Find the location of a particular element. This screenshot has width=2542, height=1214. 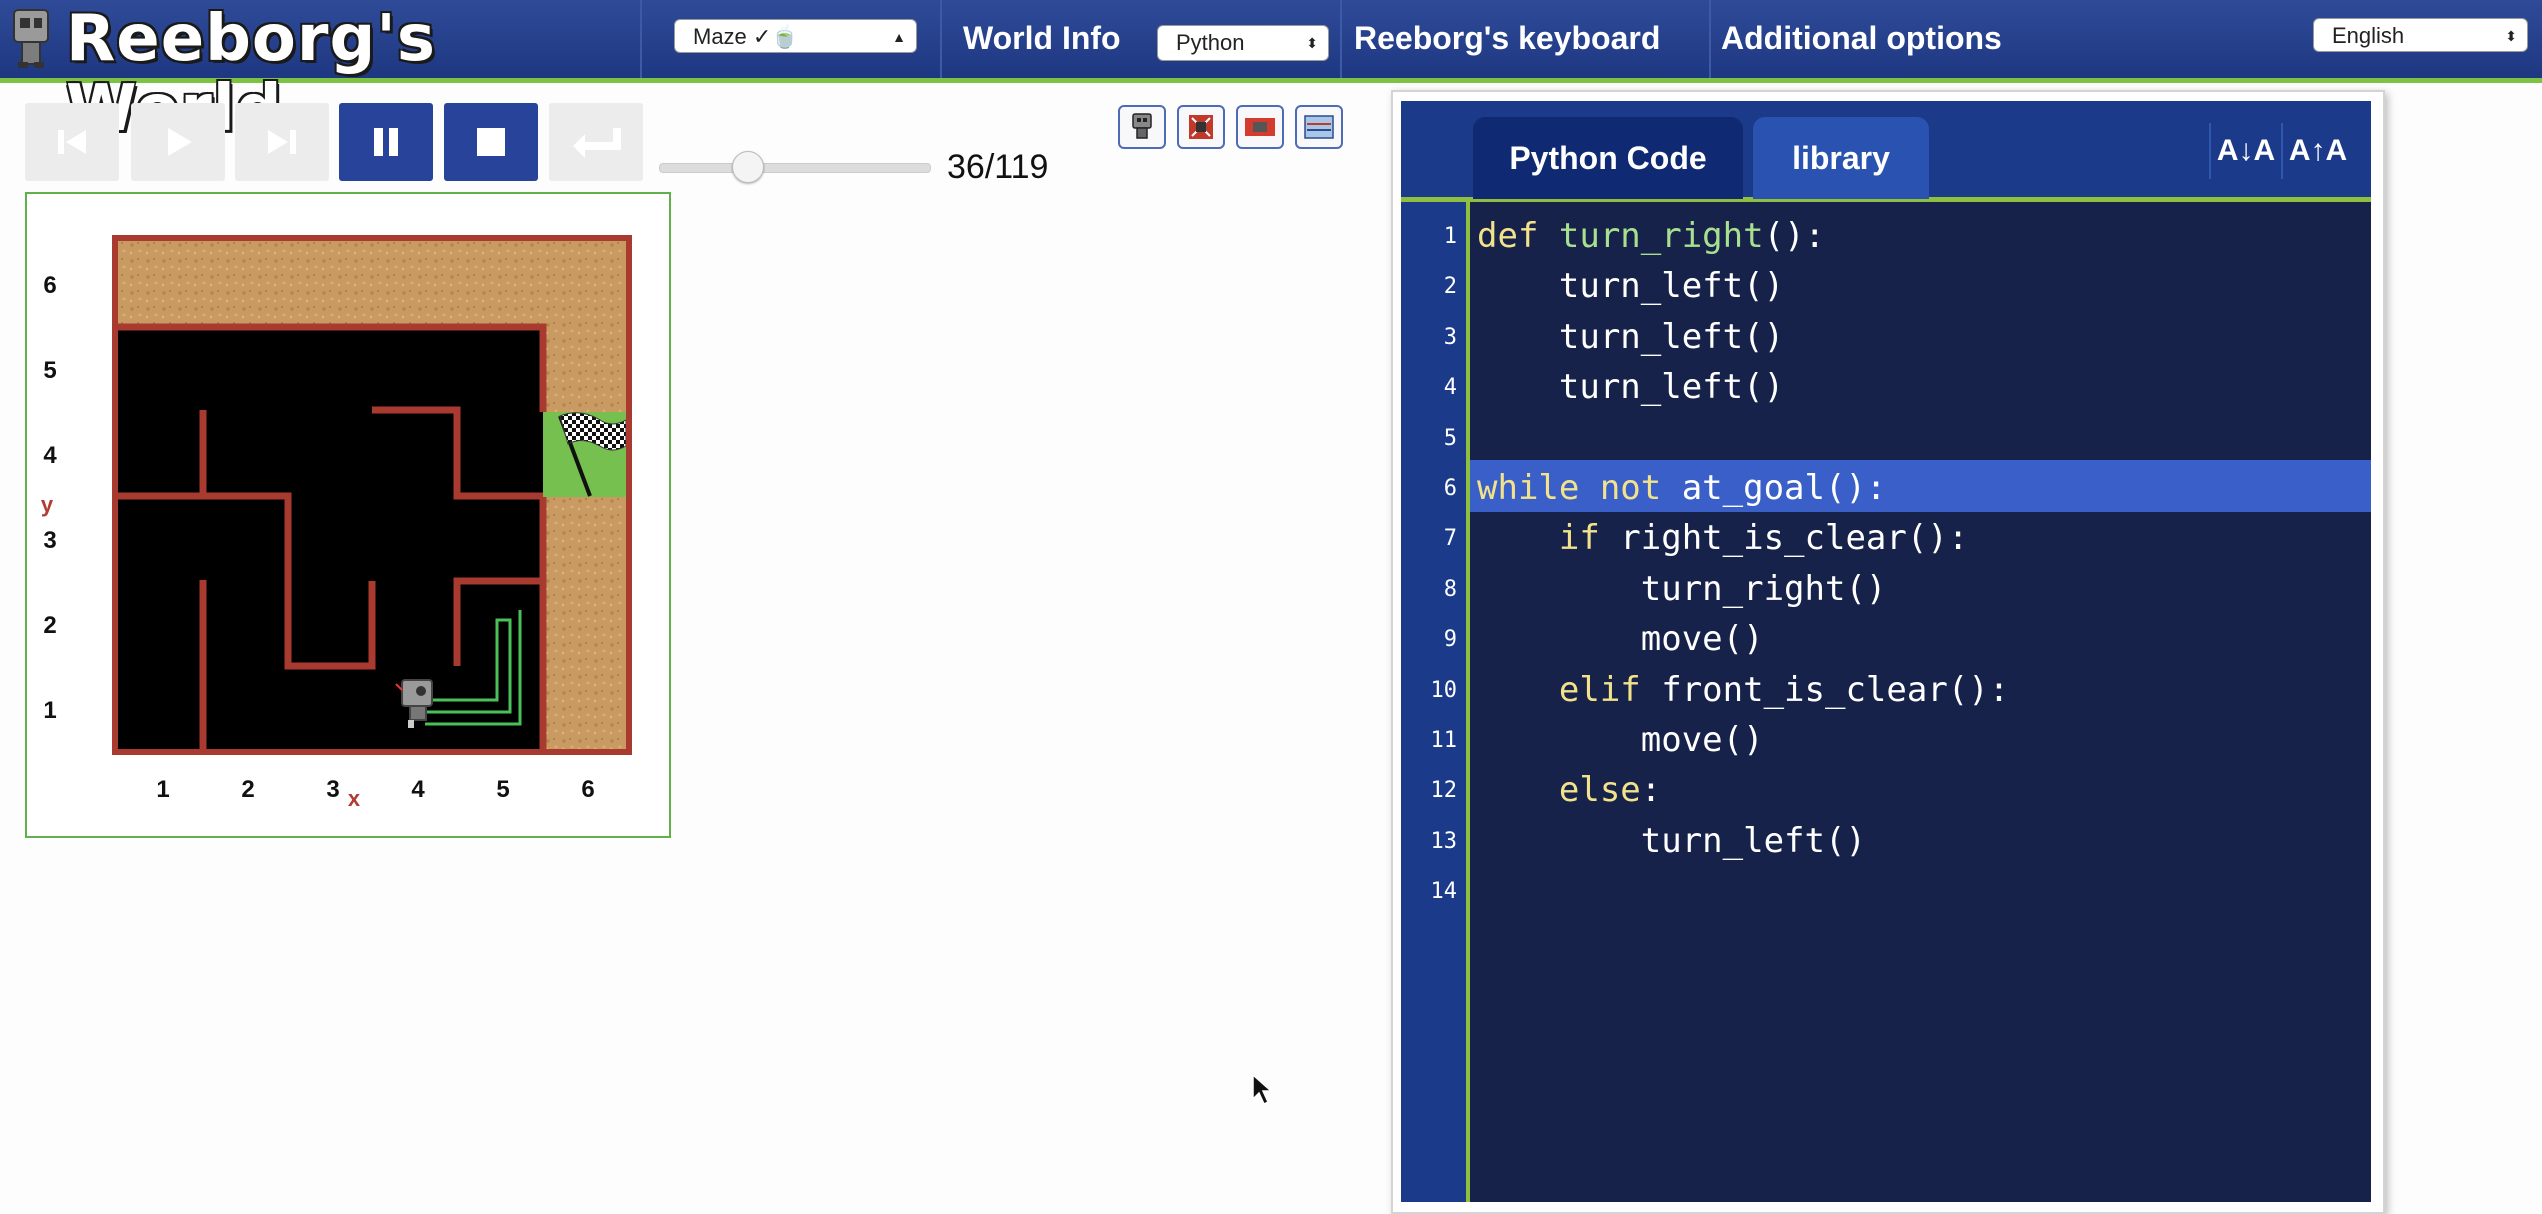

maze-map is located at coordinates (372, 495).